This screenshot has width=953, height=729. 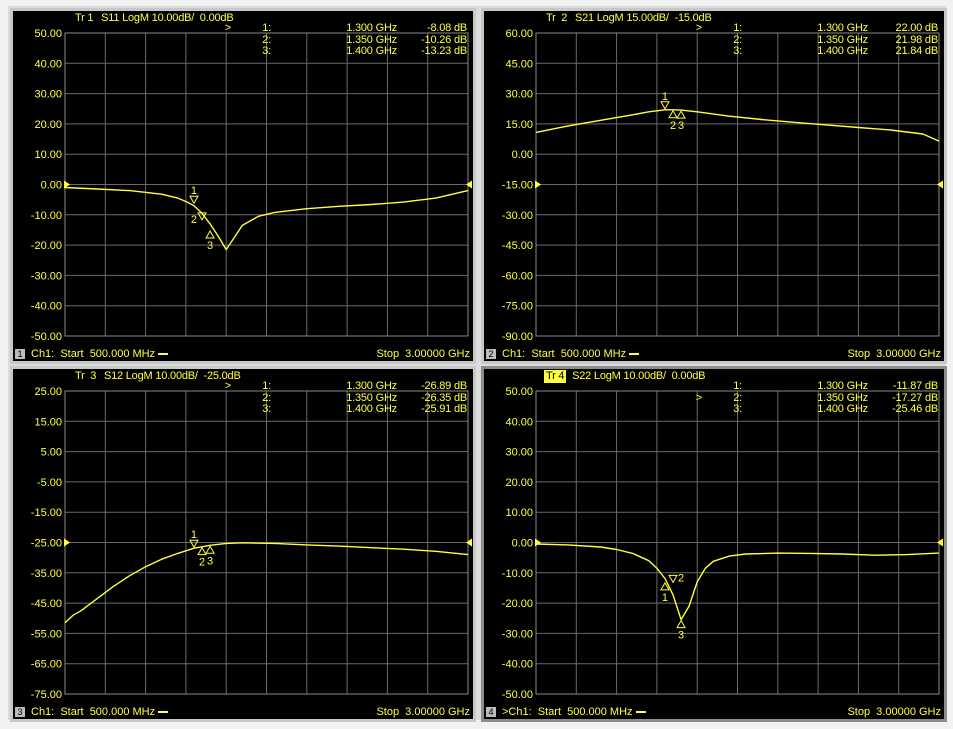 What do you see at coordinates (243, 354) in the screenshot?
I see `channel-footer: 1 Ch1: Start 500.000 MHz Stop 3.00000 GHz` at bounding box center [243, 354].